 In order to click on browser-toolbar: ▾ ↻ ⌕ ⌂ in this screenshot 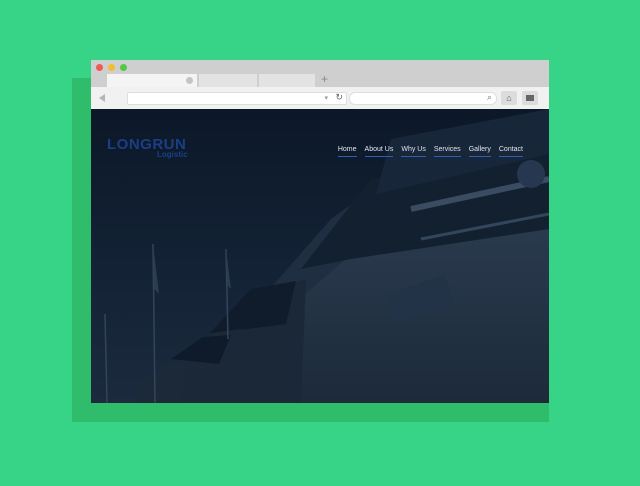, I will do `click(320, 98)`.